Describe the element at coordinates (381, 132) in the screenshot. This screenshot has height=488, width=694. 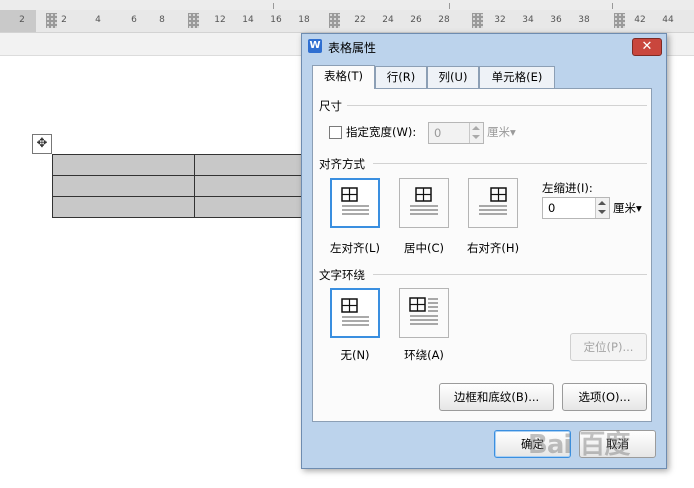
I see `specify-width-label: 指定宽度(W):` at that location.